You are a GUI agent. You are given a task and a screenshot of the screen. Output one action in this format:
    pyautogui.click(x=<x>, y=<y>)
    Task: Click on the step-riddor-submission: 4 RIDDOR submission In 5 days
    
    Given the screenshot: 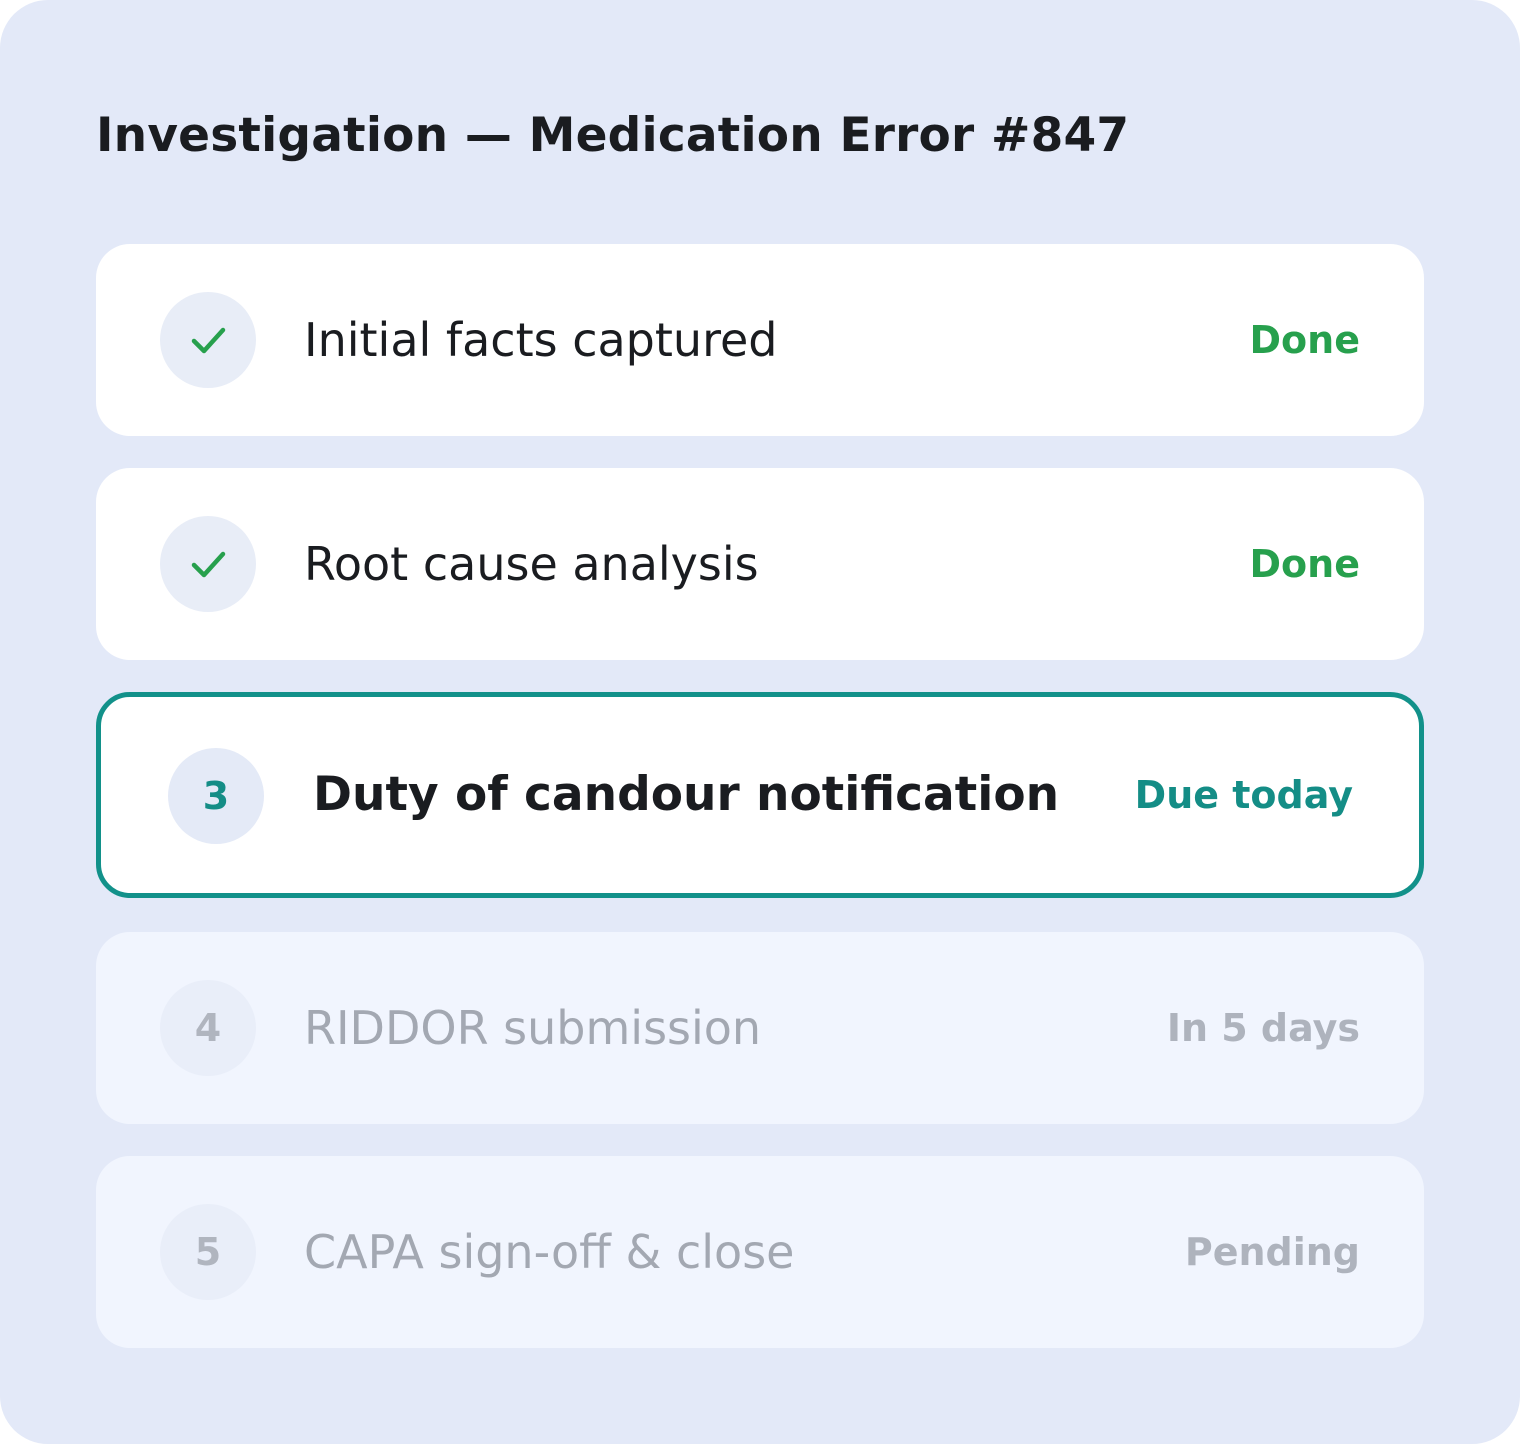 What is the action you would take?
    pyautogui.click(x=760, y=1028)
    